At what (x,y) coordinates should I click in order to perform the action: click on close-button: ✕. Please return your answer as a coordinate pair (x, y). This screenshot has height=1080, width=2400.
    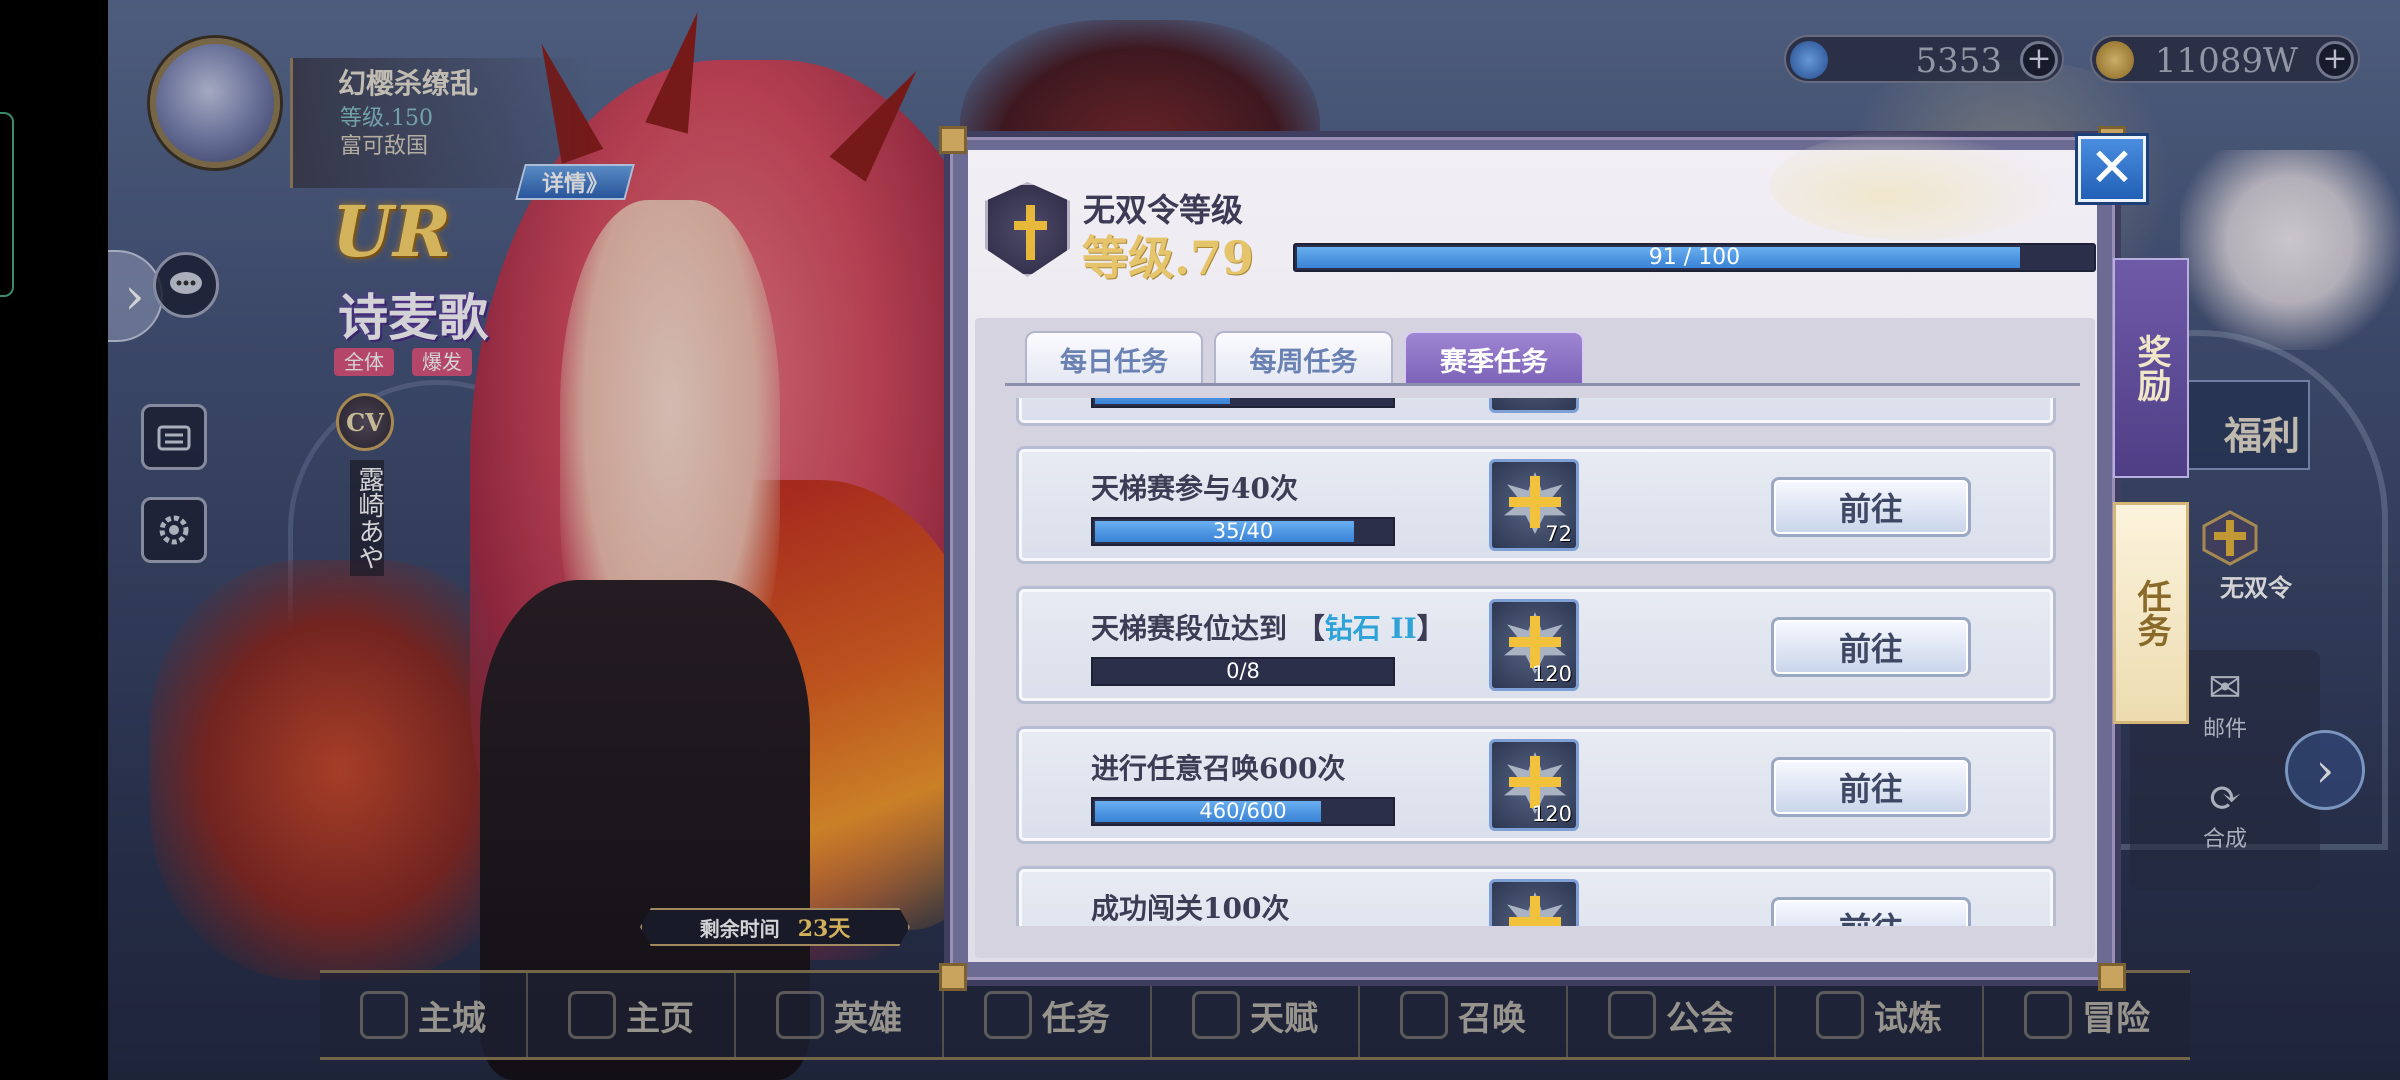
    Looking at the image, I should click on (2112, 169).